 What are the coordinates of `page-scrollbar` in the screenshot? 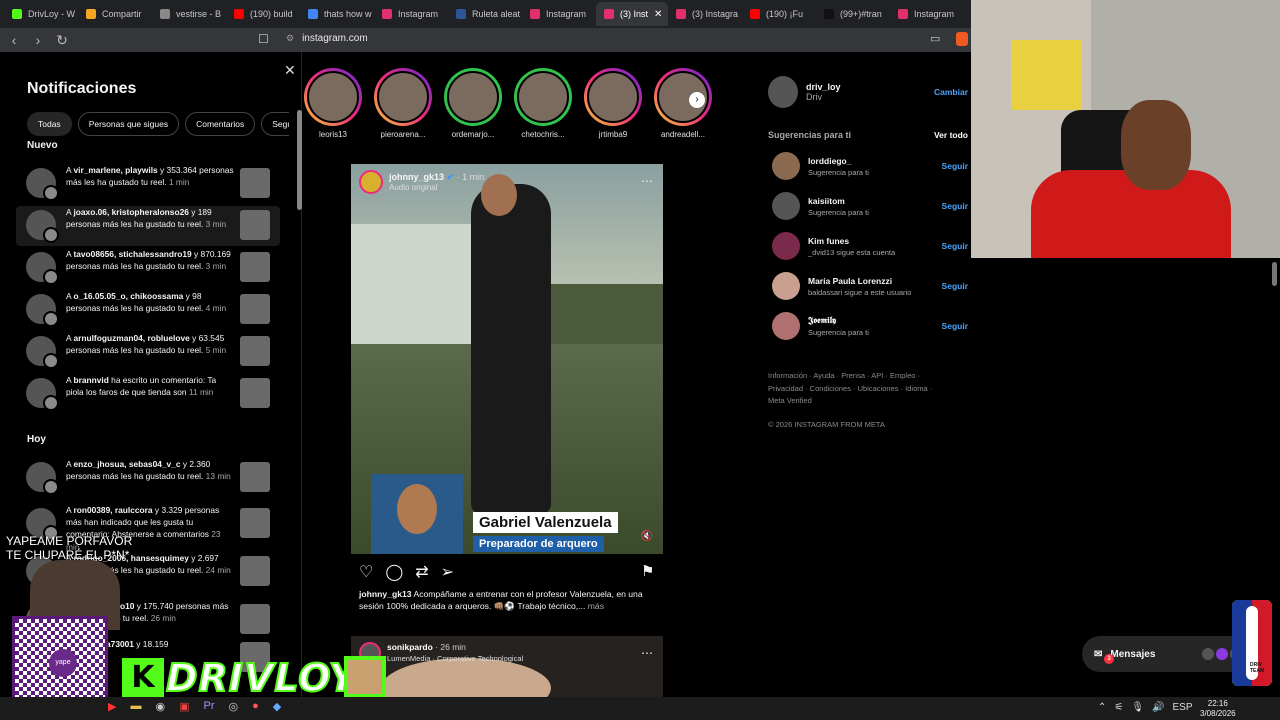 It's located at (1274, 274).